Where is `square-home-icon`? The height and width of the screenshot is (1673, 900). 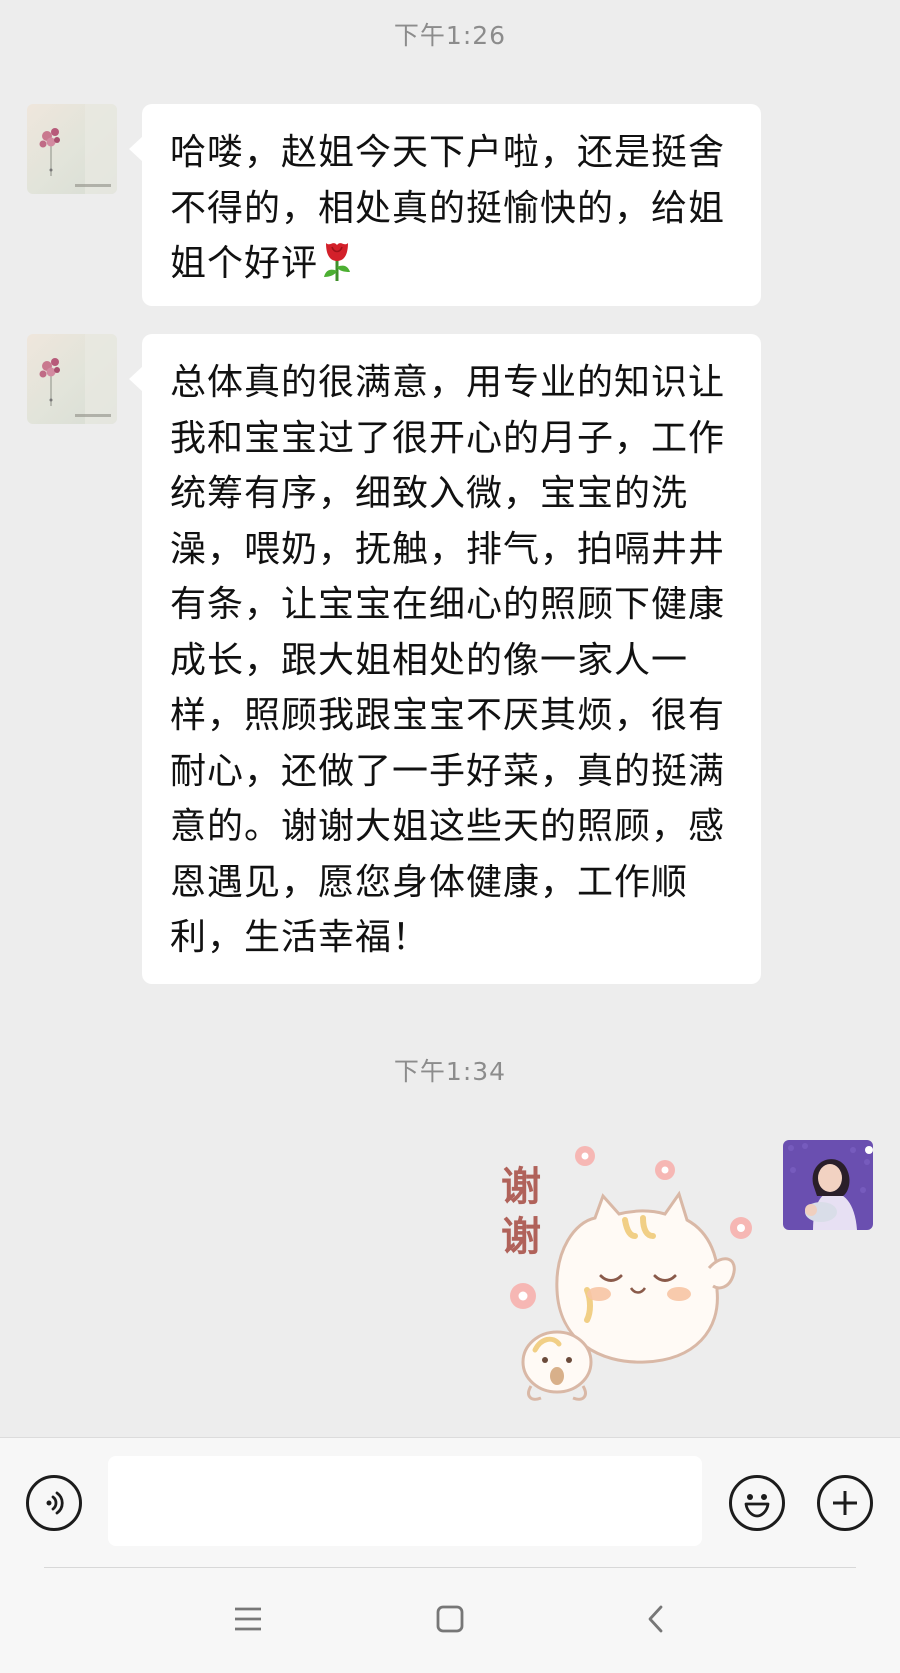
square-home-icon is located at coordinates (450, 1619).